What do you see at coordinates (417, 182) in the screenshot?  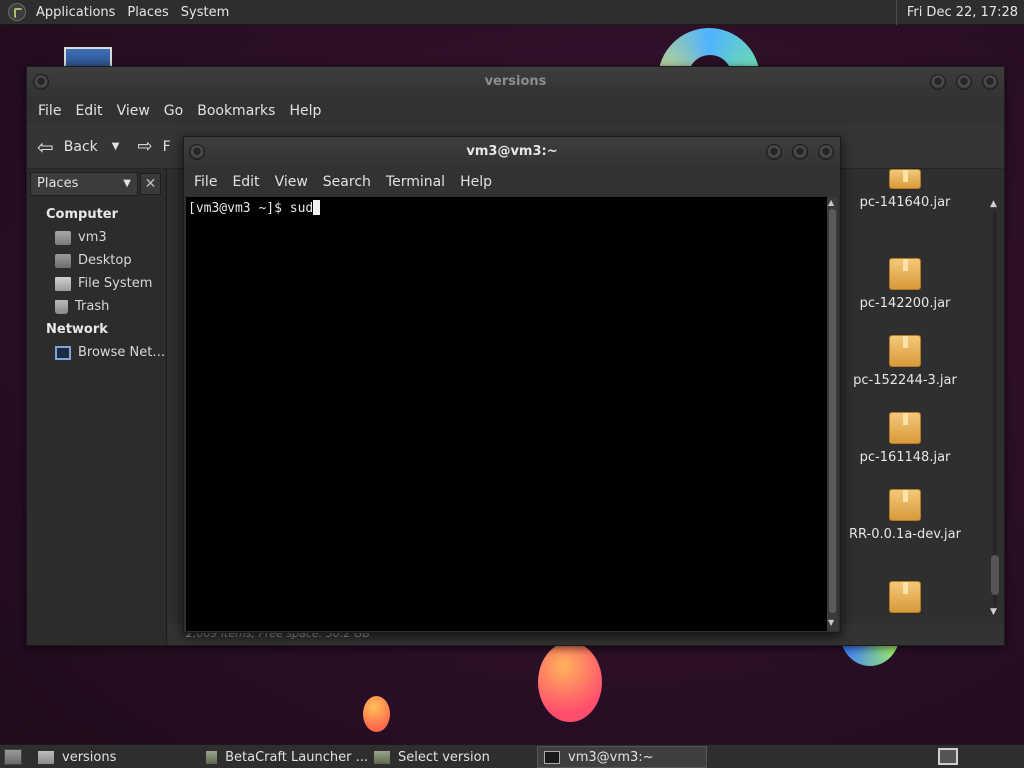 I see `menu-terminal: Terminal` at bounding box center [417, 182].